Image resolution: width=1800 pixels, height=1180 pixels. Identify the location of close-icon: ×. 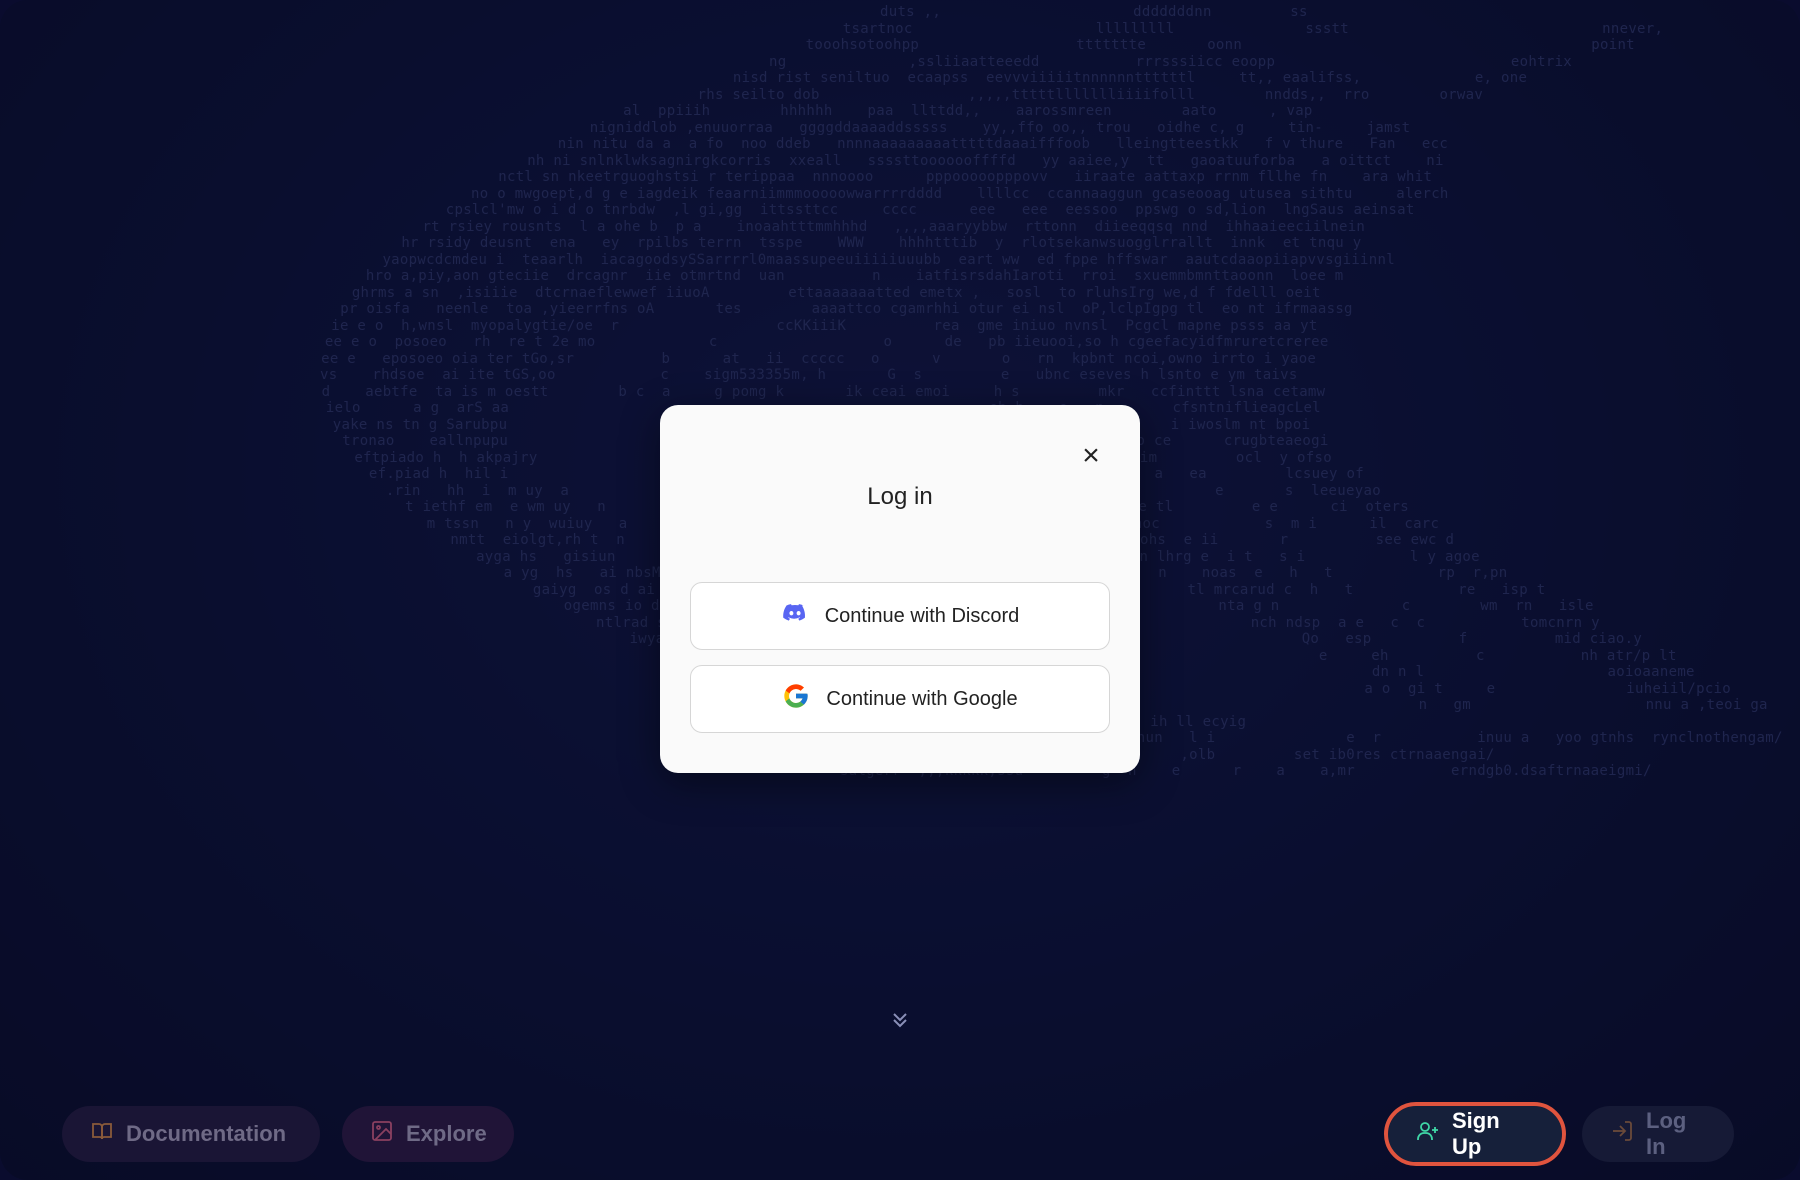
(1091, 456).